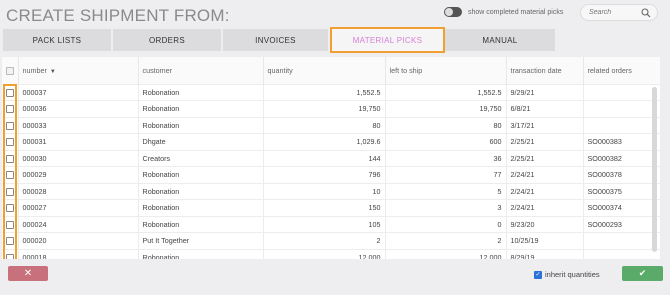 The image size is (670, 295). I want to click on cell-number: 000027, so click(78, 207).